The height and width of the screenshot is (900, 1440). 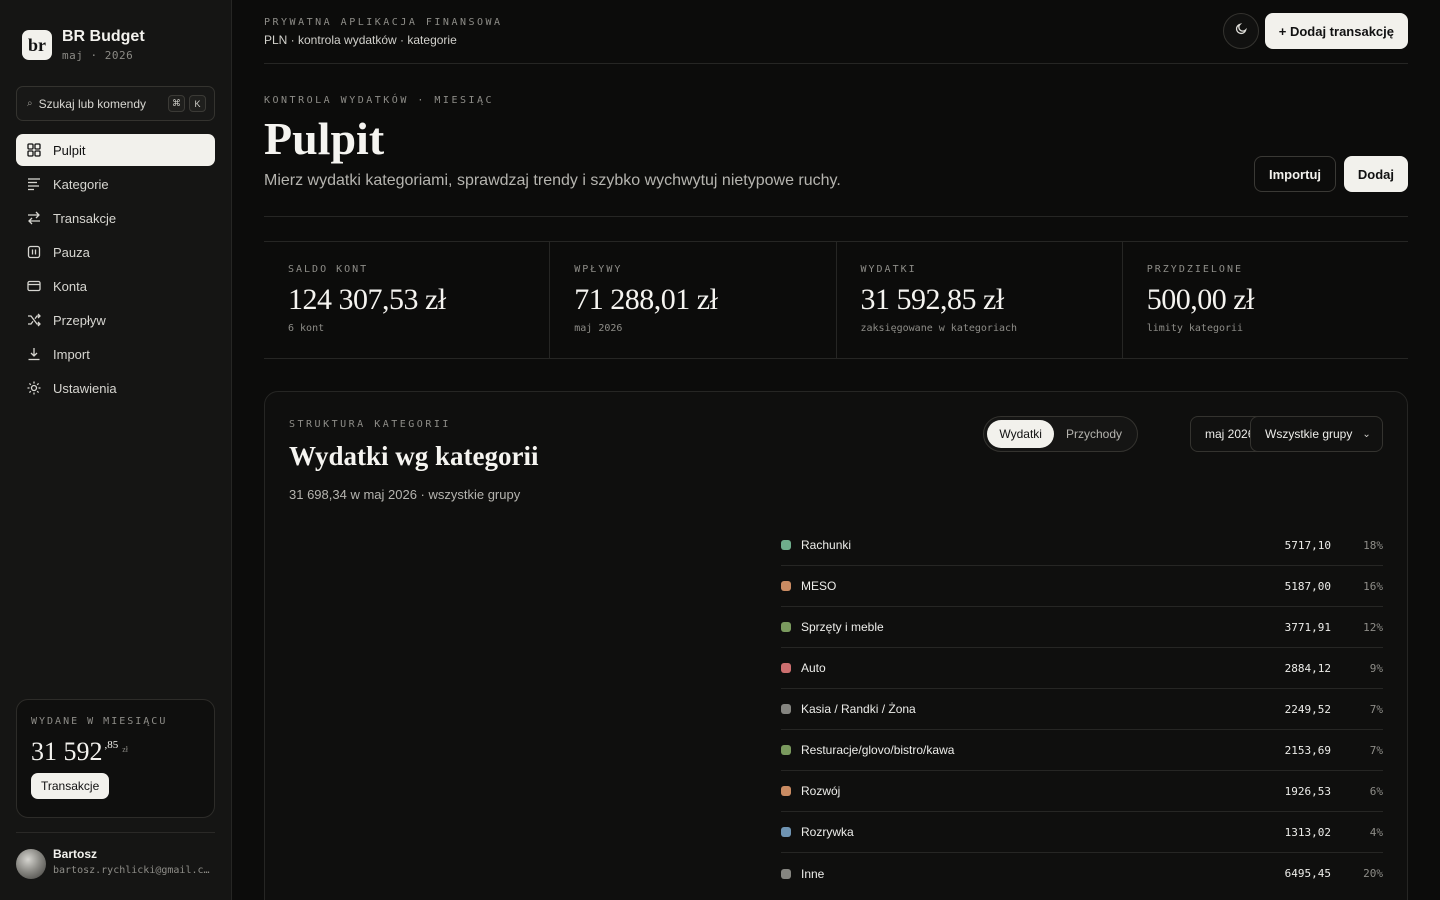 I want to click on download-icon, so click(x=34, y=354).